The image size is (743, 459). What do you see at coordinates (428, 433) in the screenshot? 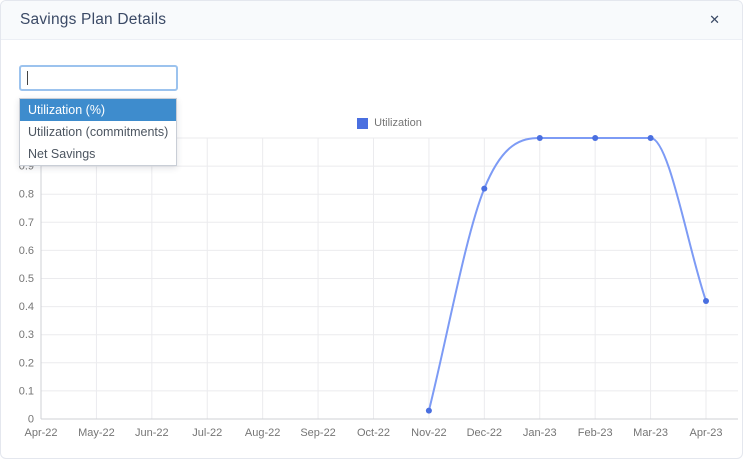
I see `svg-text: Nov-22` at bounding box center [428, 433].